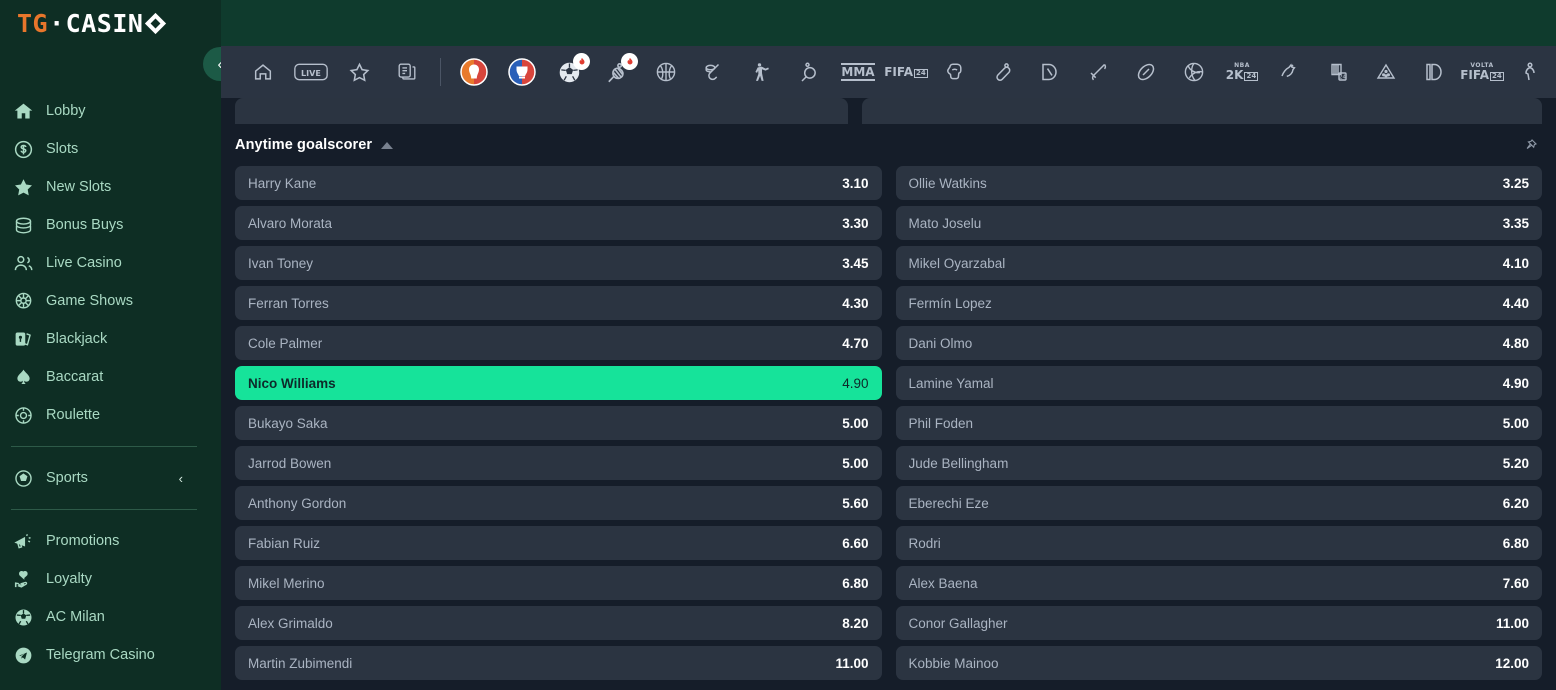 Image resolution: width=1556 pixels, height=690 pixels. Describe the element at coordinates (1002, 72) in the screenshot. I see `sportsbar-cricket-icon` at that location.